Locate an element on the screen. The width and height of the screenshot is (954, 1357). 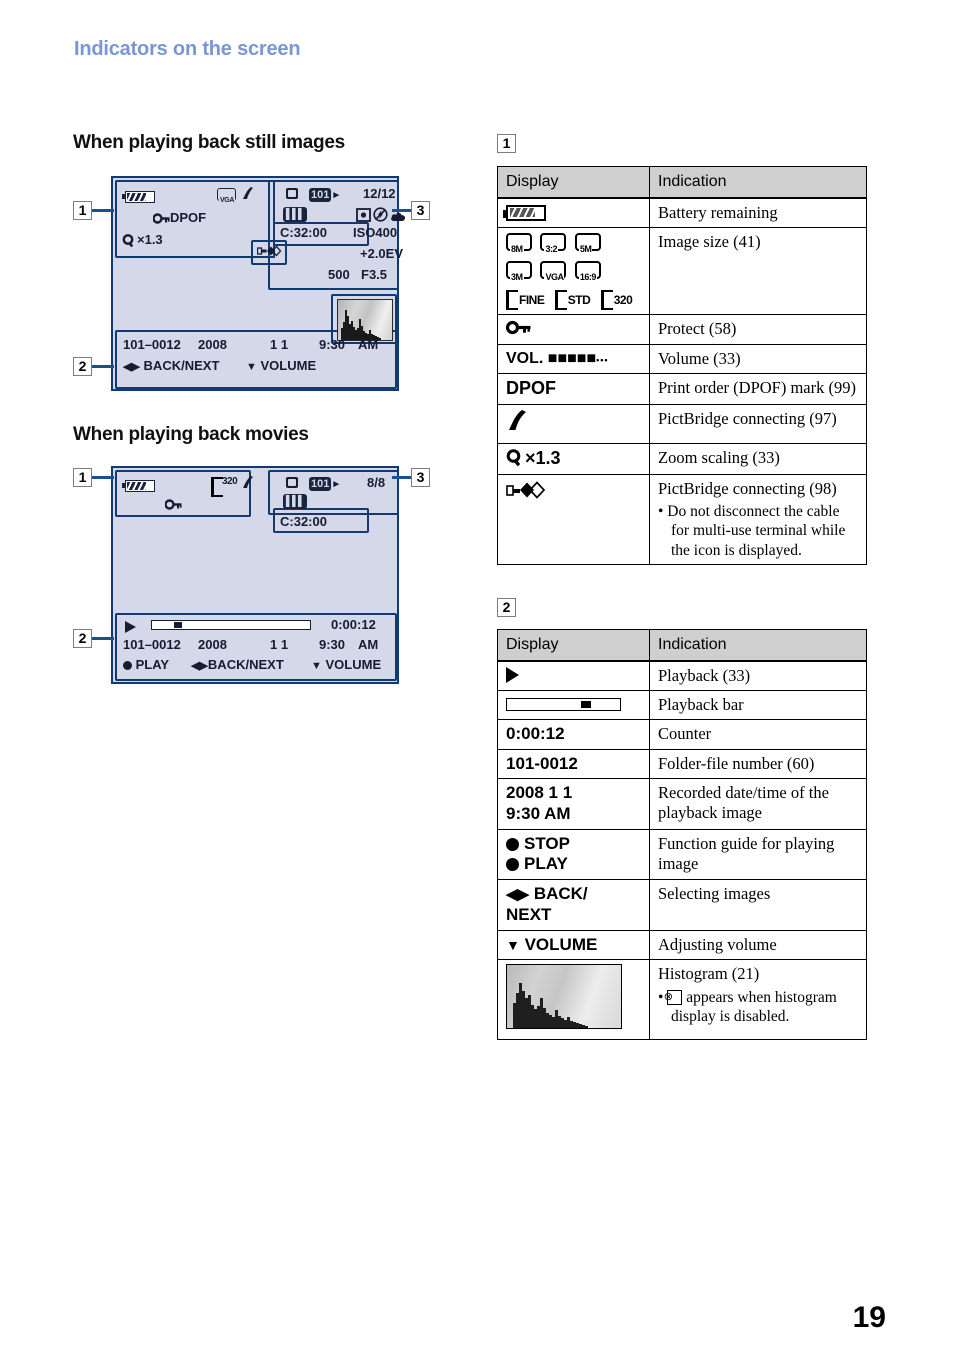
usb-connect-icon is located at coordinates (526, 489).